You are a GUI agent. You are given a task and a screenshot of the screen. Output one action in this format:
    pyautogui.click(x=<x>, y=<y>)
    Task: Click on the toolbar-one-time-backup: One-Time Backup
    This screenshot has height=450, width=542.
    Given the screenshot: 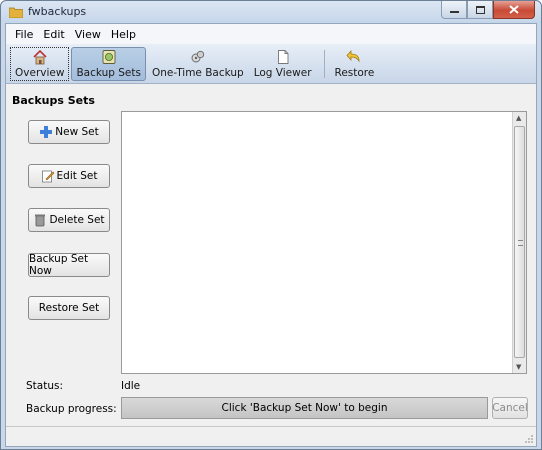 What is the action you would take?
    pyautogui.click(x=198, y=64)
    